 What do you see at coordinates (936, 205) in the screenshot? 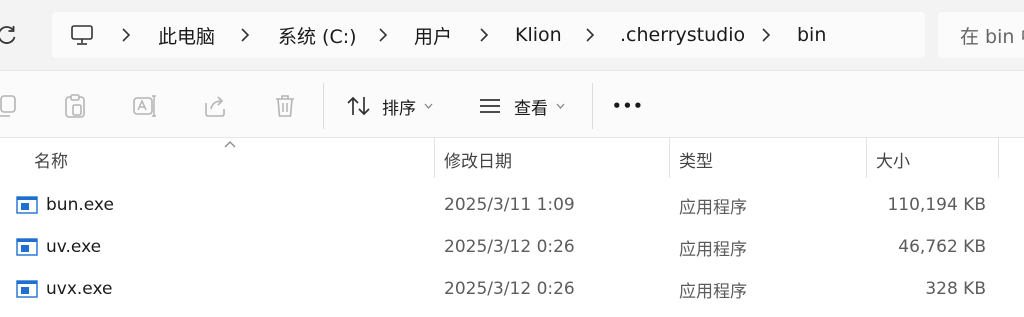
I see `file-size: 110,194 KB` at bounding box center [936, 205].